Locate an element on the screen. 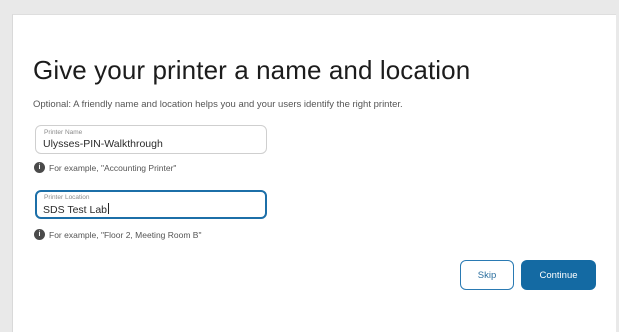 The height and width of the screenshot is (332, 619). printer-location-hint-text: For example, "Floor 2, Meeting Room B" is located at coordinates (125, 234).